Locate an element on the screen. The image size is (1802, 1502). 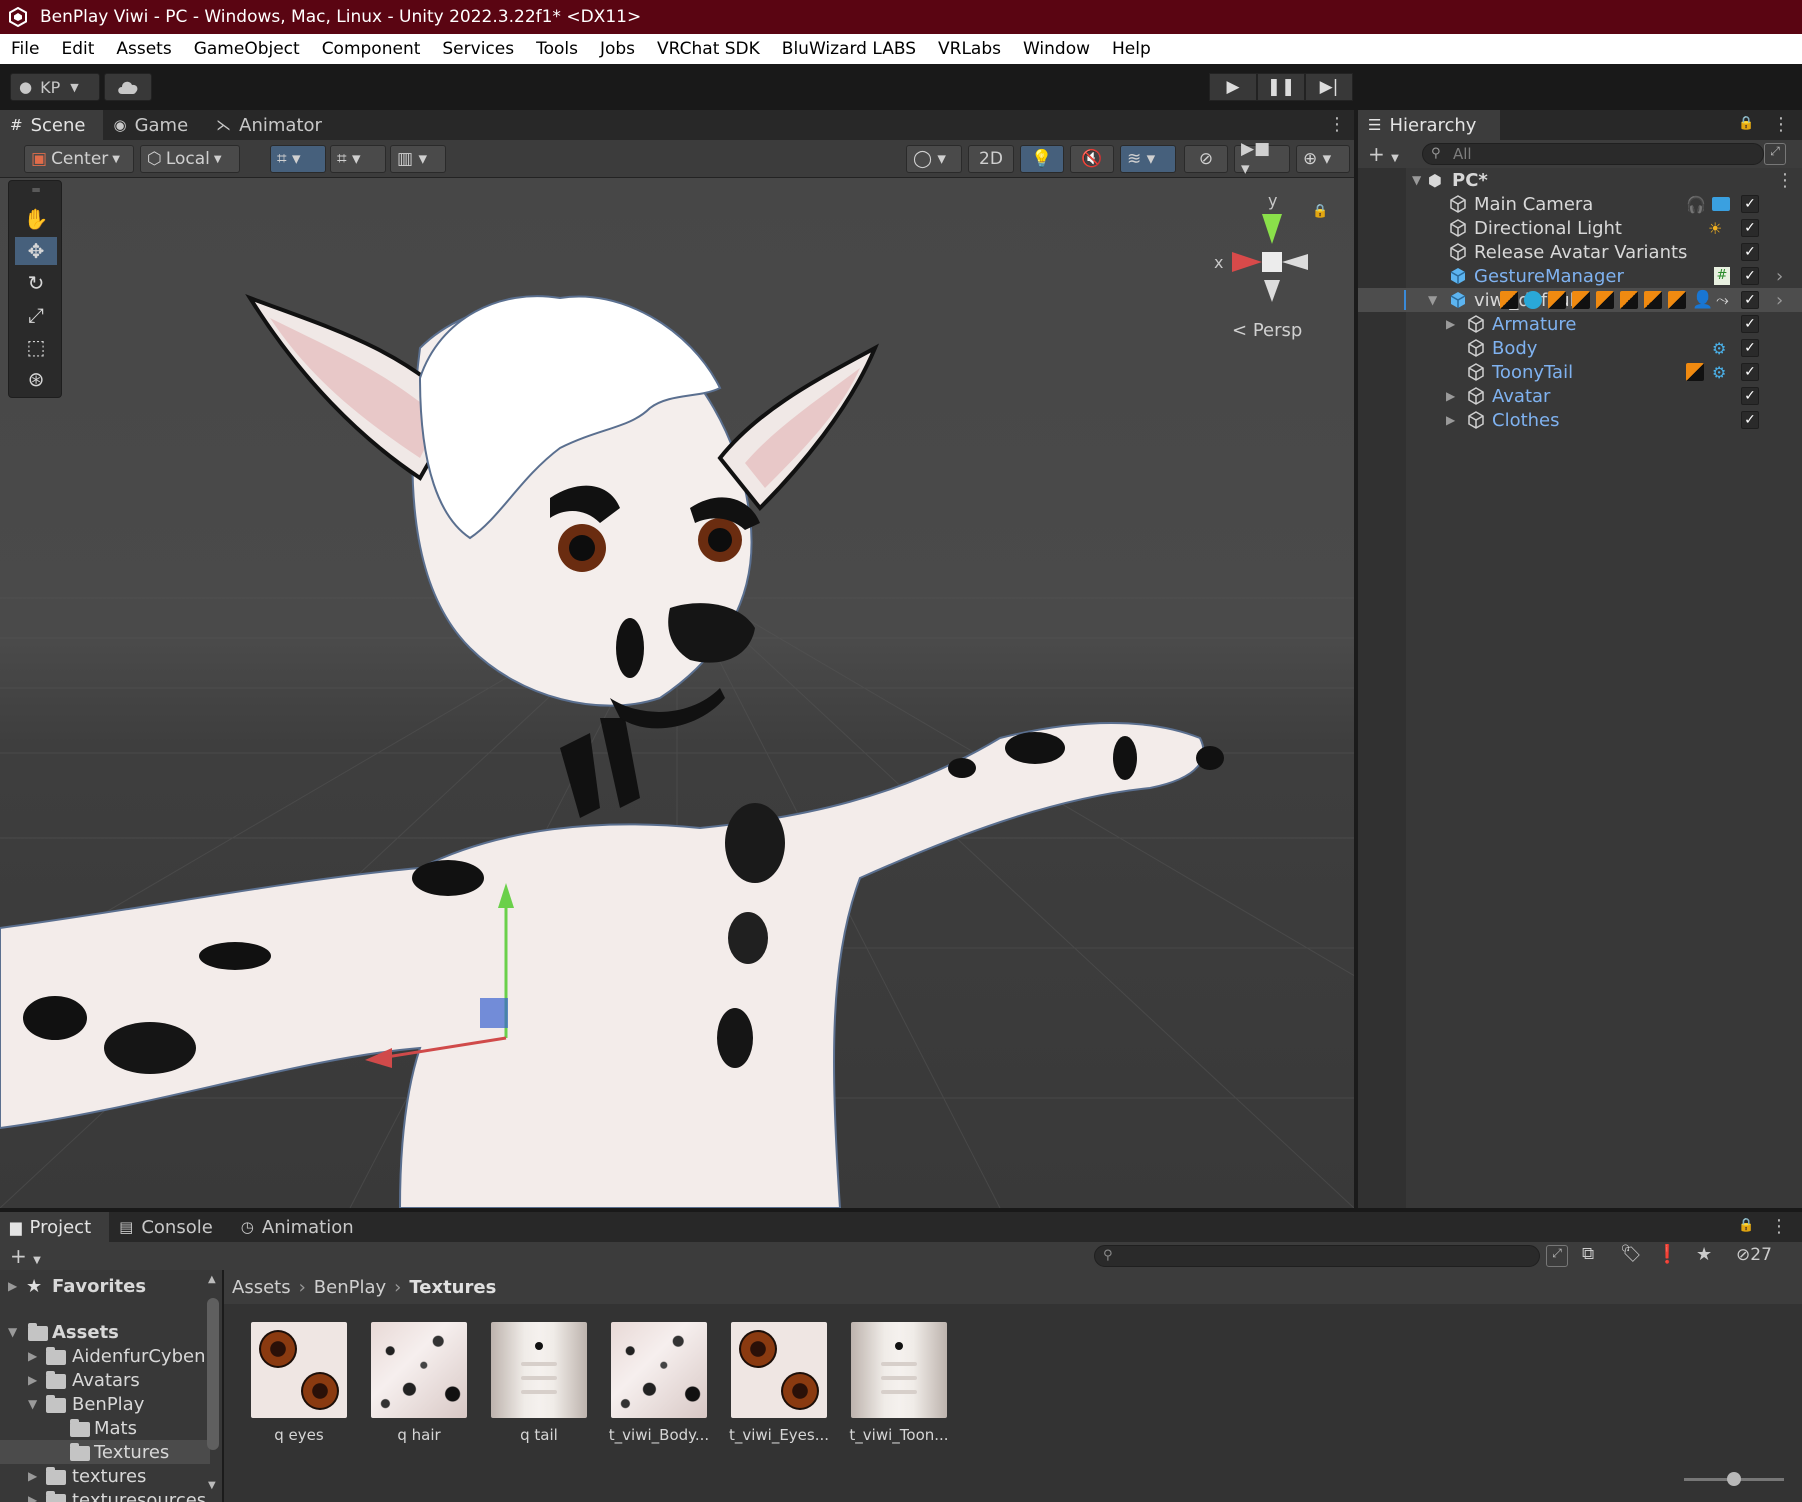
filter-by-type-icon: ⧉ is located at coordinates (1588, 1254).